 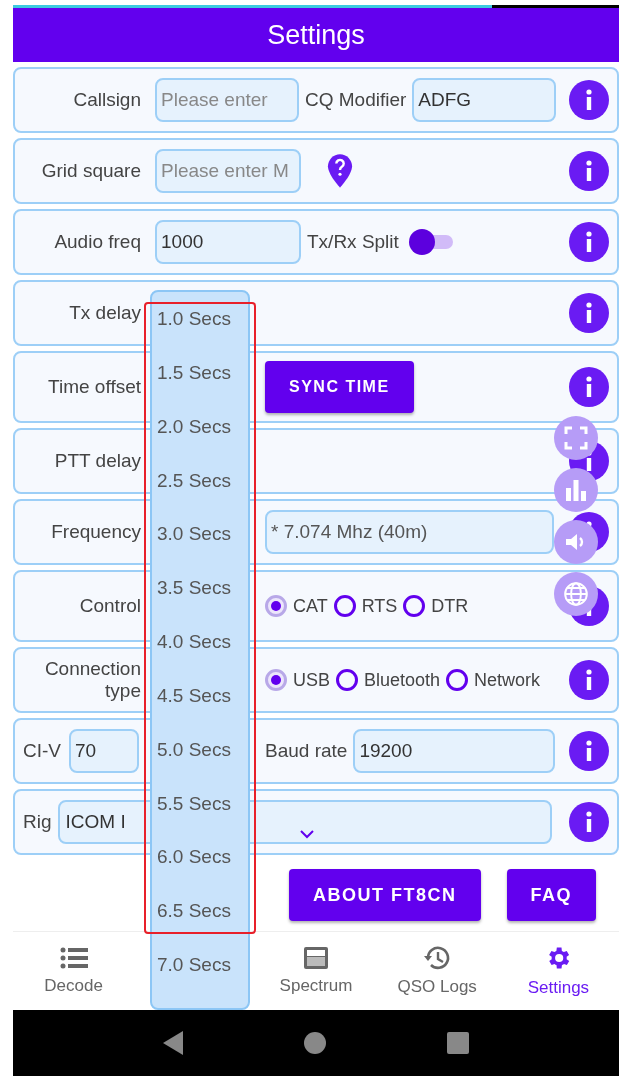 I want to click on input-field: Please enter, so click(x=227, y=100).